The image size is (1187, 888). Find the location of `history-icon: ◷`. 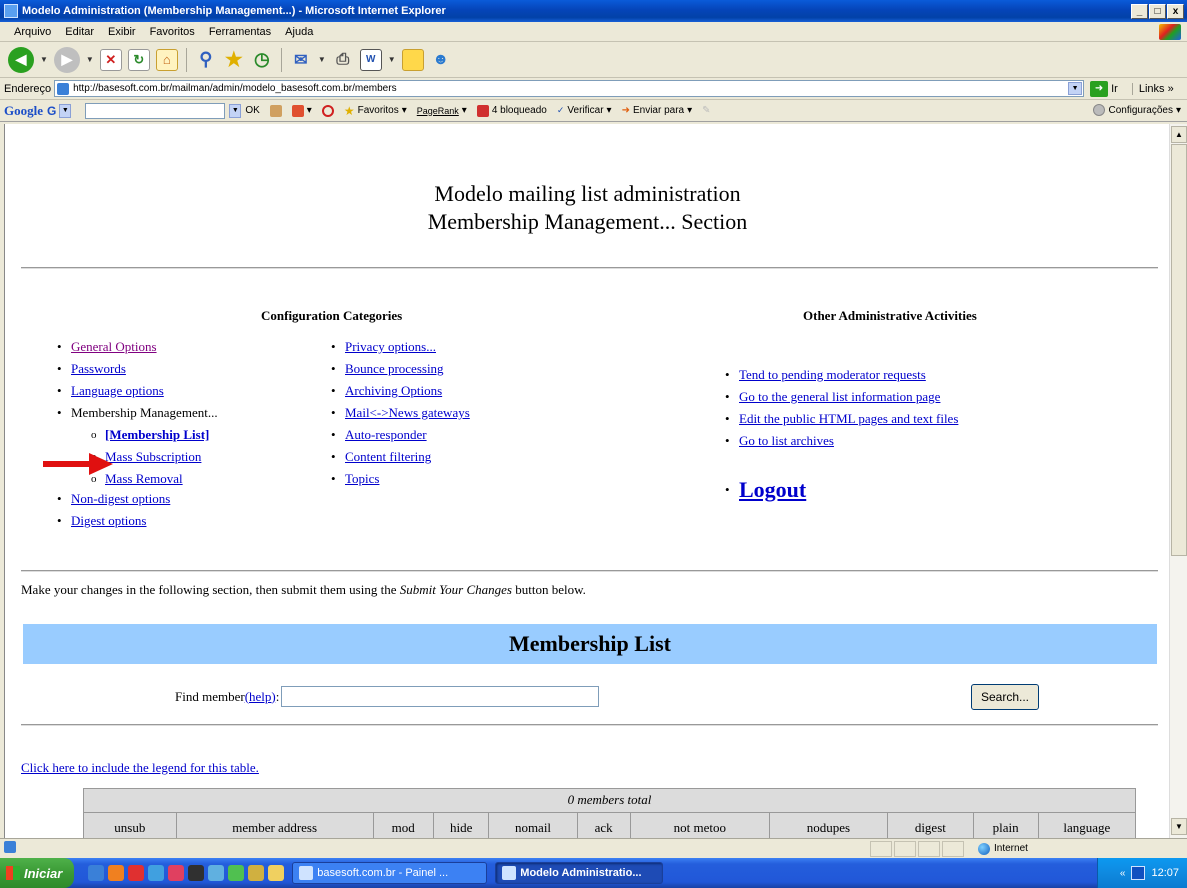

history-icon: ◷ is located at coordinates (262, 60).